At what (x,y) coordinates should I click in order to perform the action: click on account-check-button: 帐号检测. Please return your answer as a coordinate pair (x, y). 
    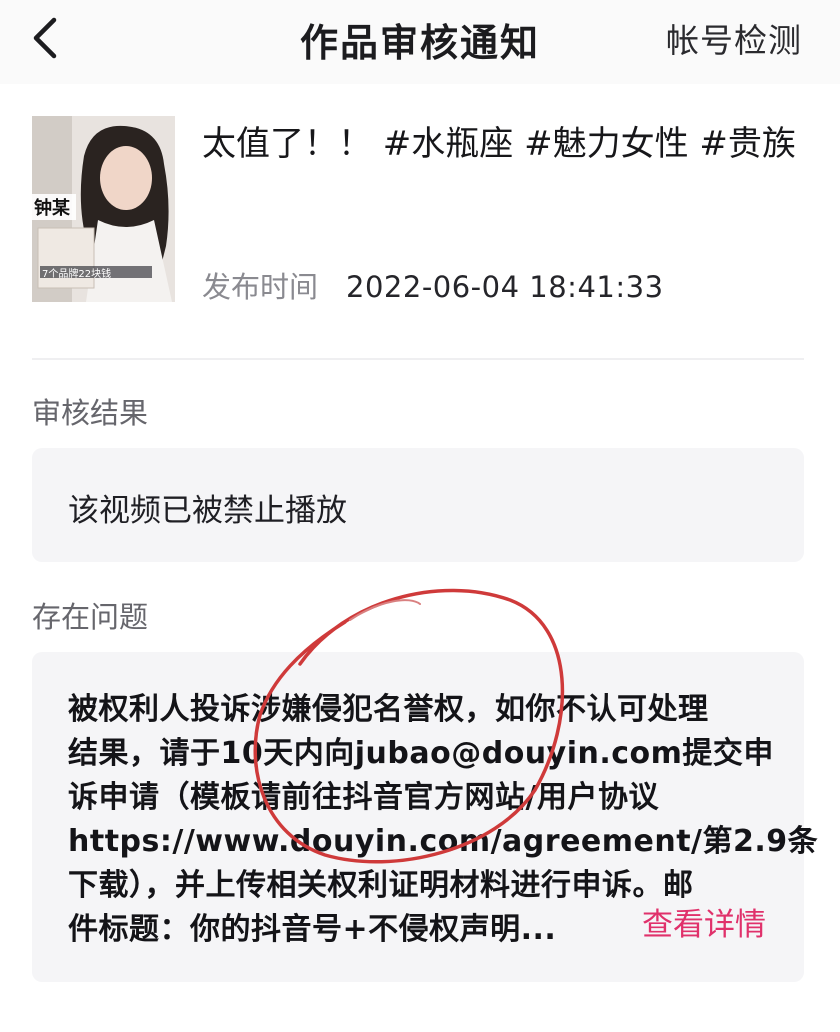
    Looking at the image, I should click on (734, 38).